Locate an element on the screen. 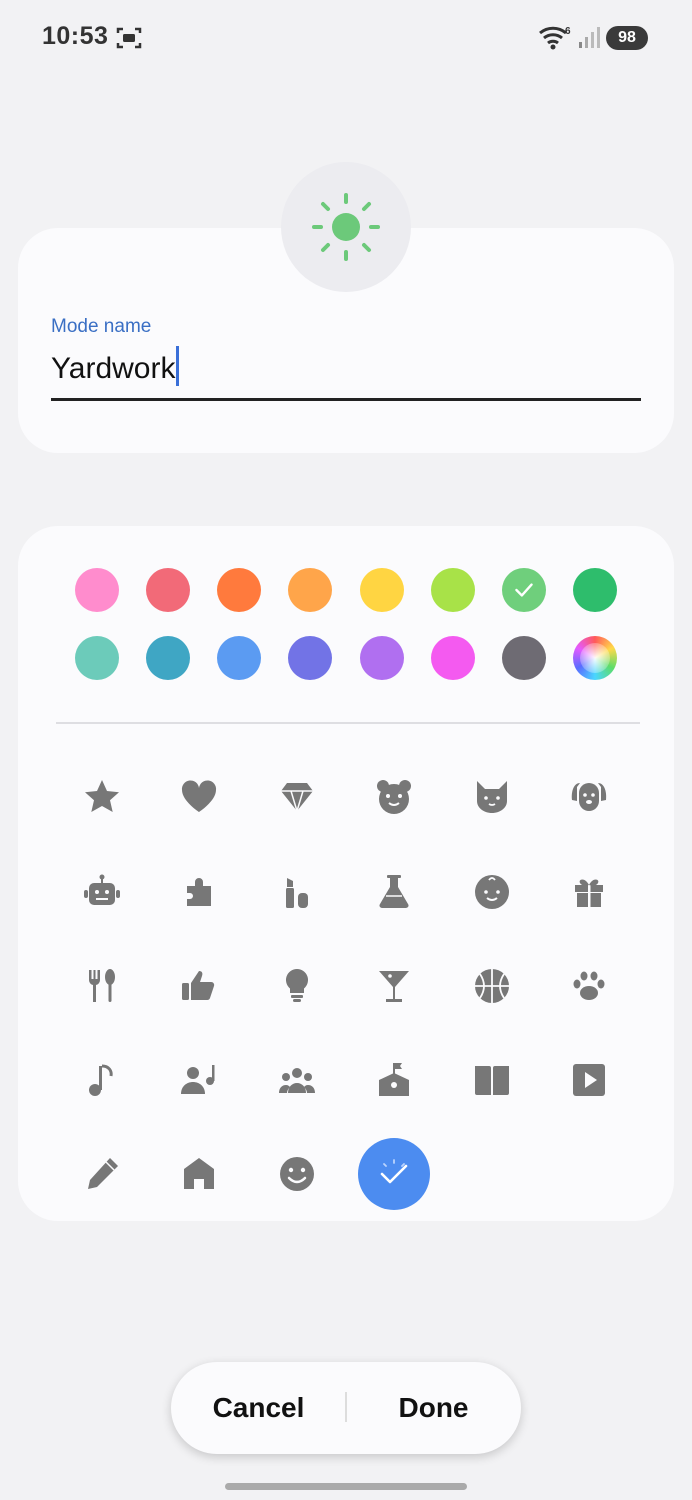  home-indicator is located at coordinates (346, 1486).